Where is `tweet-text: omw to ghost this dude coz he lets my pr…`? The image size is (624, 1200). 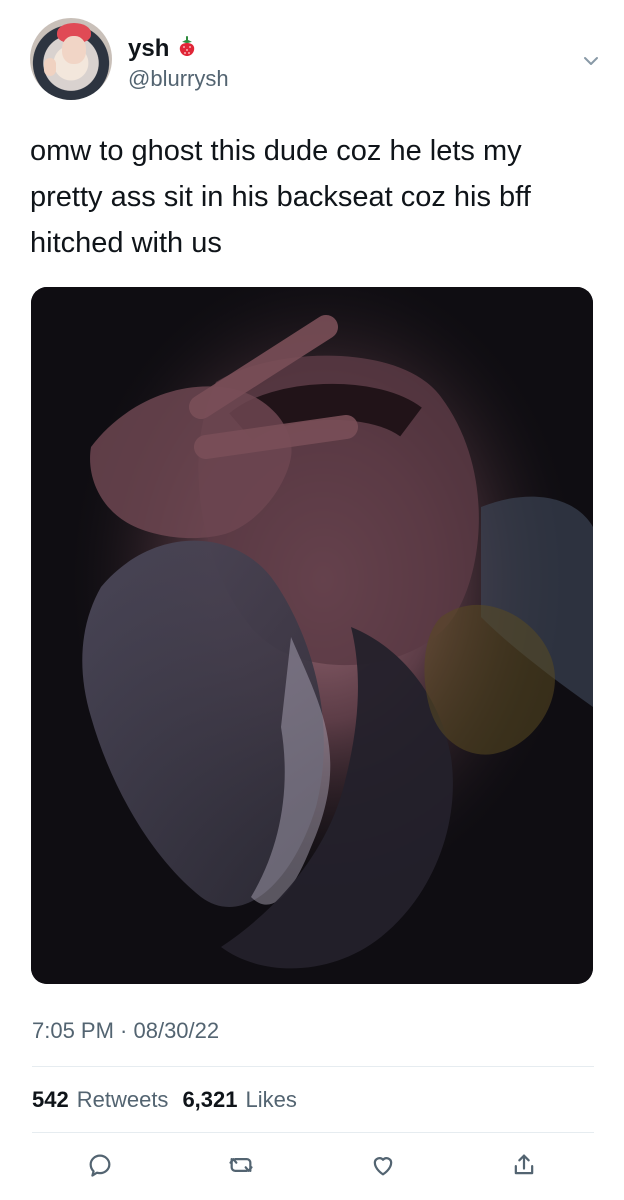
tweet-text: omw to ghost this dude coz he lets my pr… is located at coordinates (280, 197).